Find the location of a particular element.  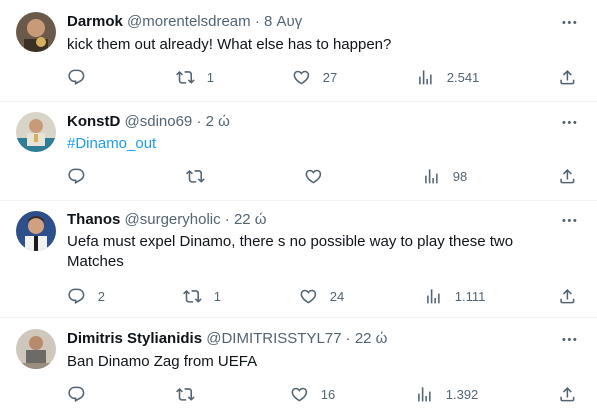

tweet-header: Darmok @morentelsdream · 8 Αυγ is located at coordinates (184, 22).